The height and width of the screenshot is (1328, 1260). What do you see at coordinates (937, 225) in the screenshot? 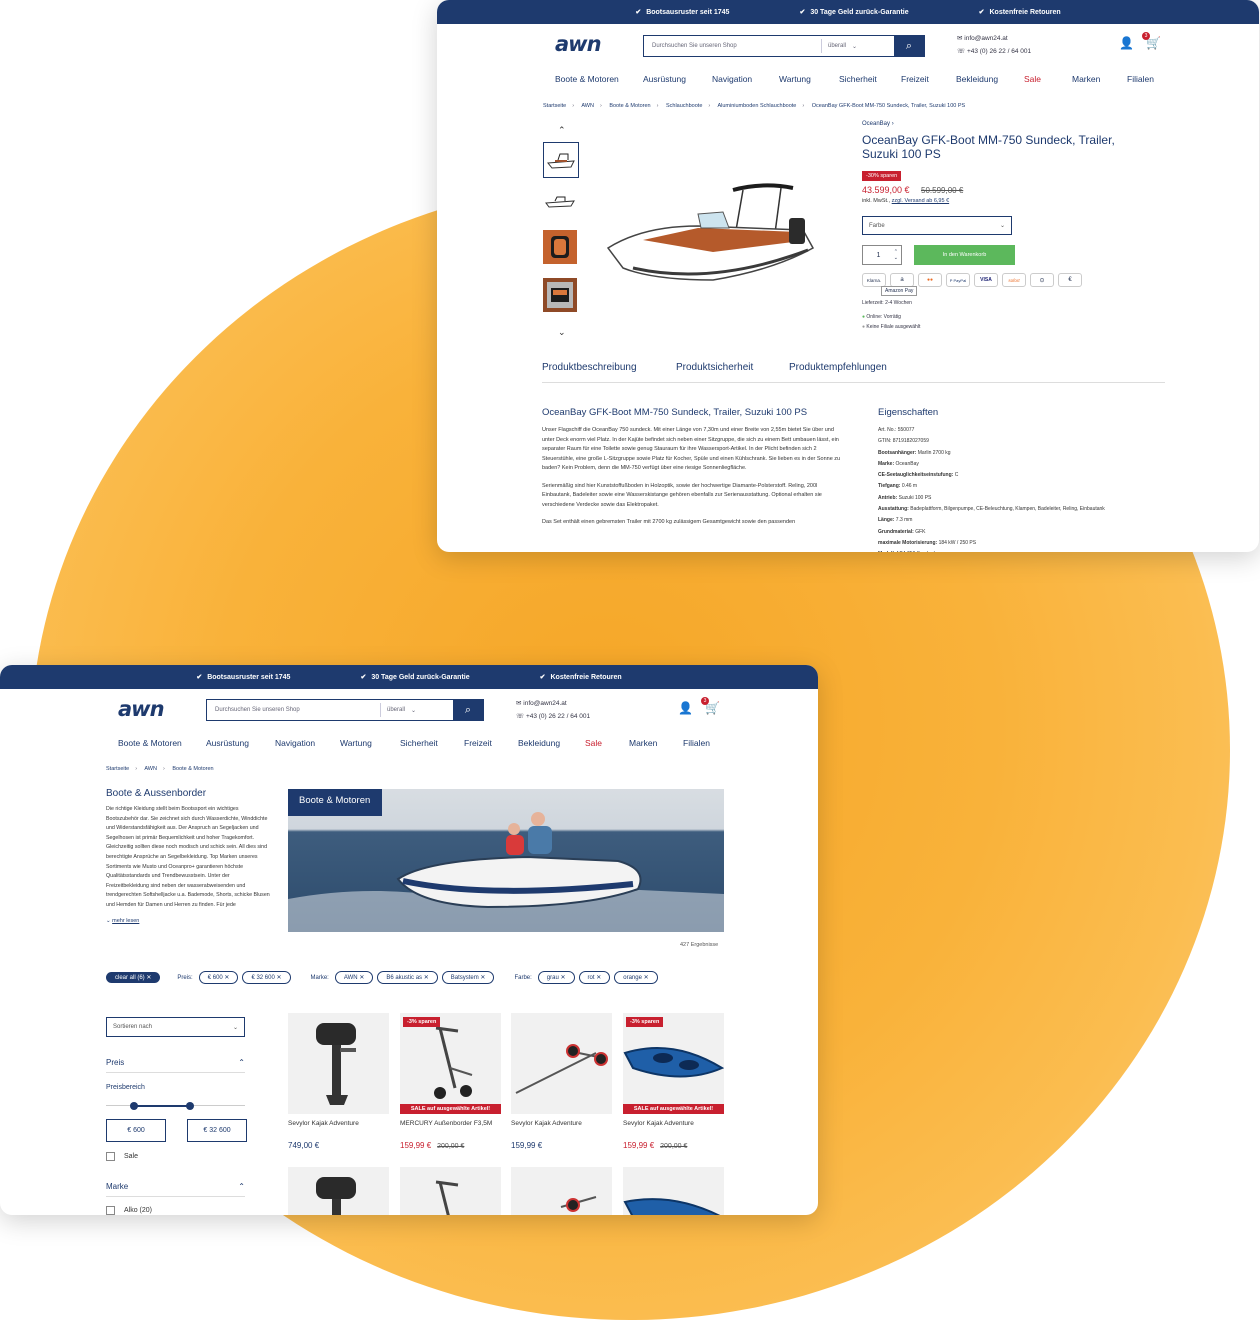
I see `color-select: Farbe ⌄` at bounding box center [937, 225].